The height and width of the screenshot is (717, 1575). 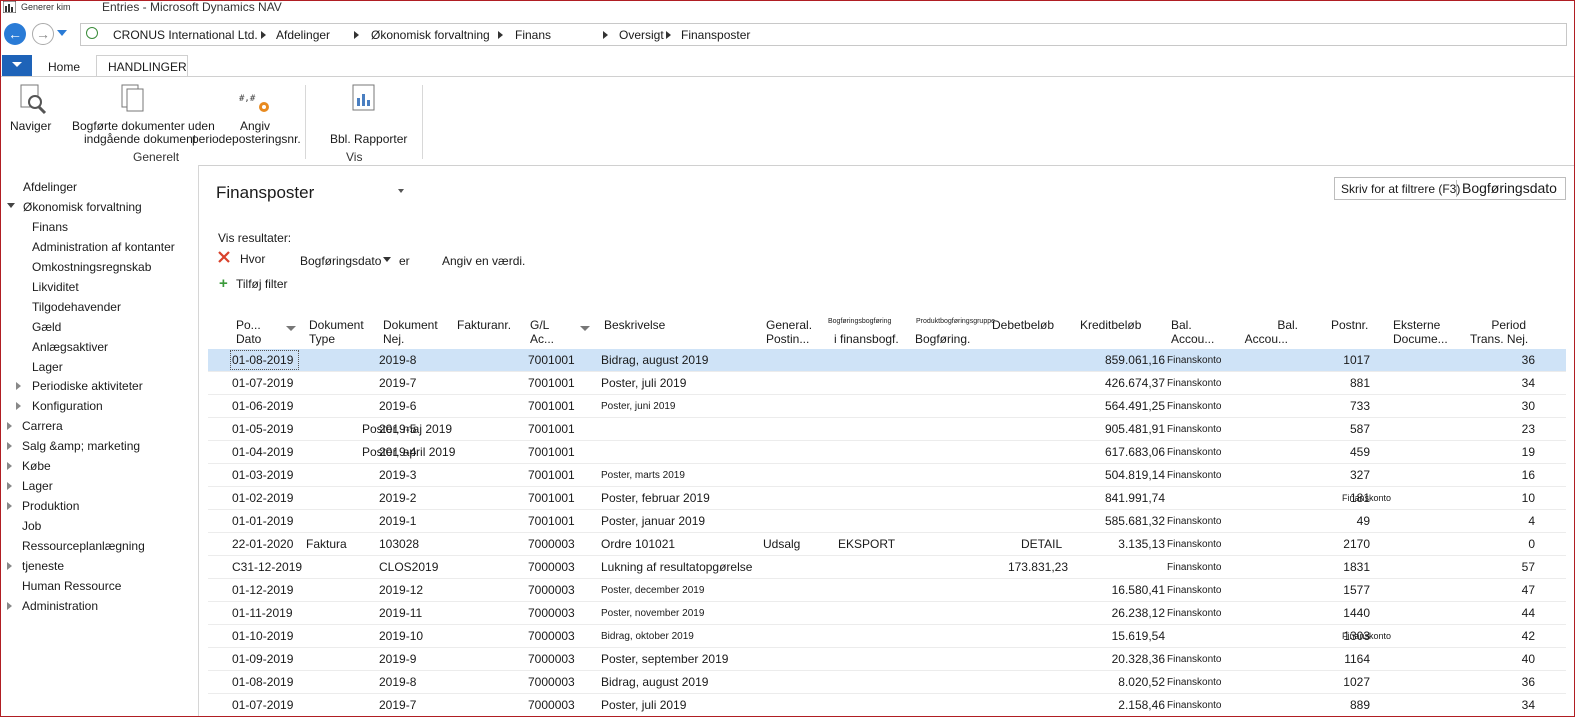 What do you see at coordinates (397, 659) in the screenshot?
I see `cell-dok: 2019-9` at bounding box center [397, 659].